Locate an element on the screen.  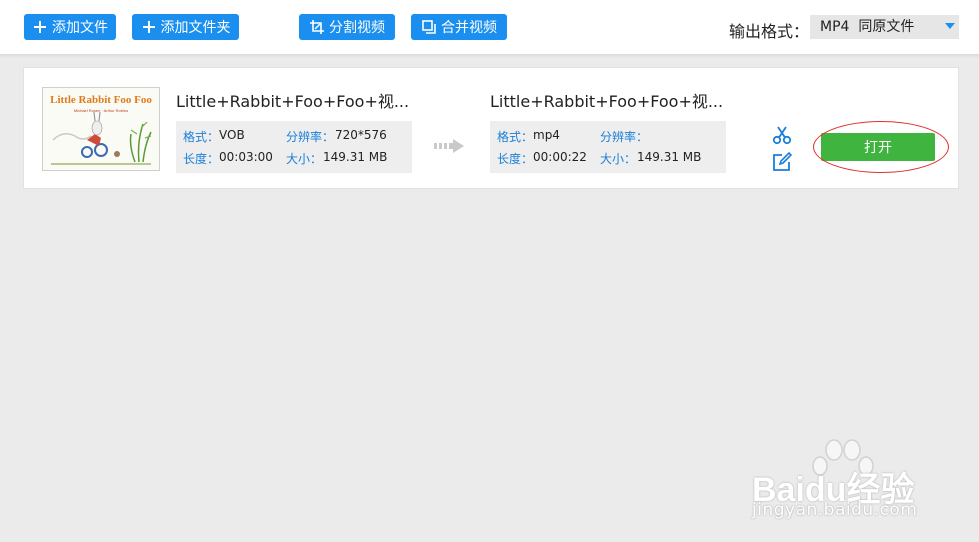
output-format-label: 输出格式： is located at coordinates (769, 31).